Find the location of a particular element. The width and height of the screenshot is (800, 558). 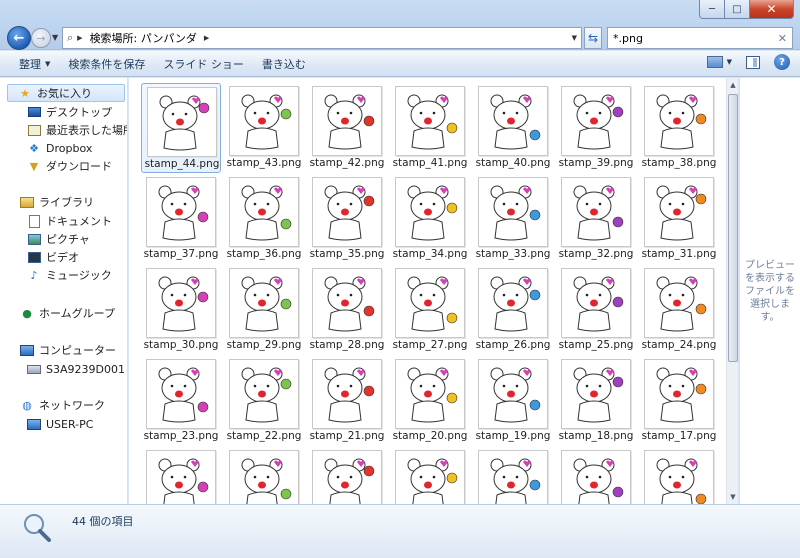

burn-button: 書き込む is located at coordinates (284, 64).